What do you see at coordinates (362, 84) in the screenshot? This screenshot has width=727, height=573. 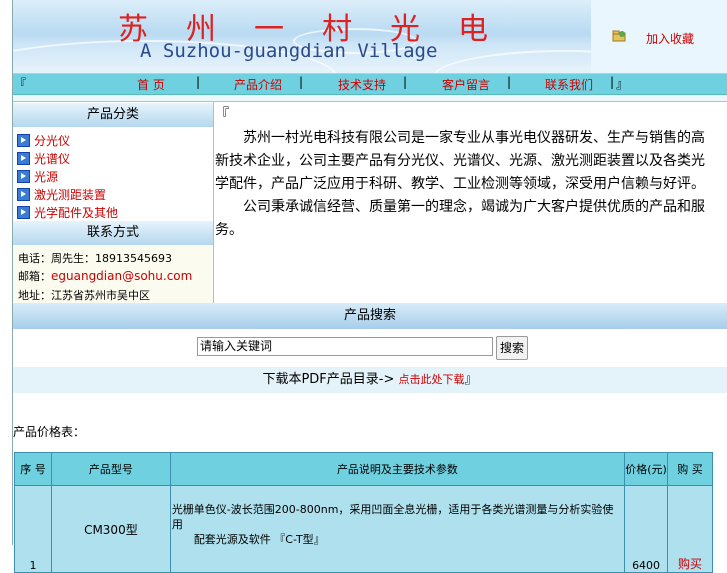 I see `nav-item-support: 技术支持` at bounding box center [362, 84].